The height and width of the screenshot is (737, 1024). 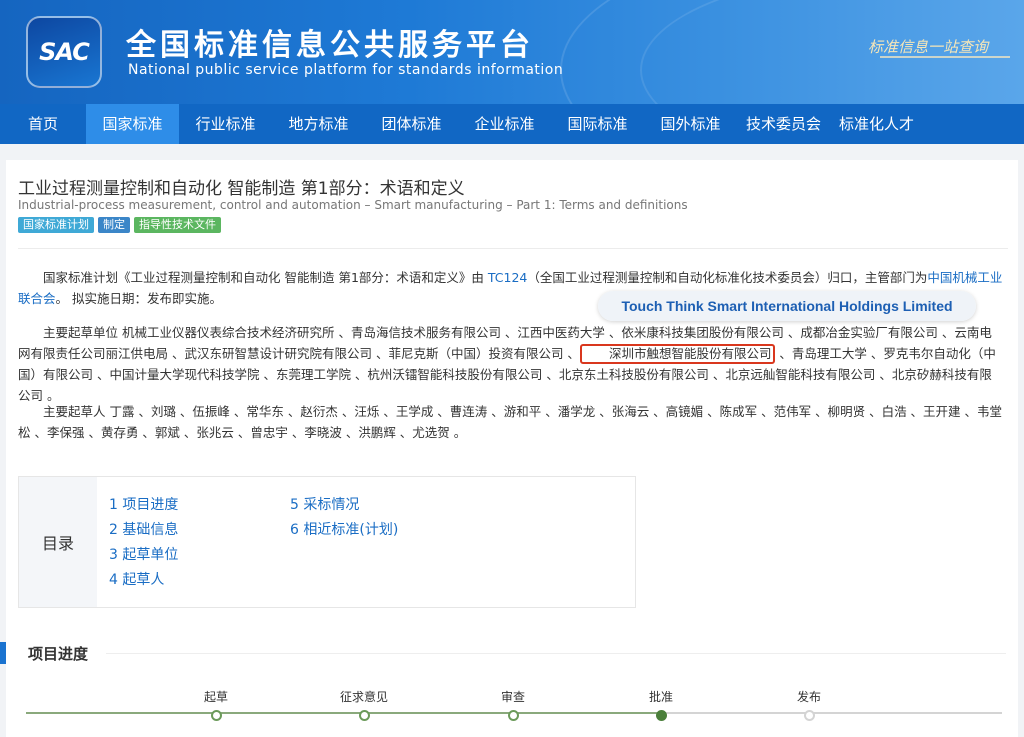 What do you see at coordinates (808, 697) in the screenshot?
I see `stage-label: 发布` at bounding box center [808, 697].